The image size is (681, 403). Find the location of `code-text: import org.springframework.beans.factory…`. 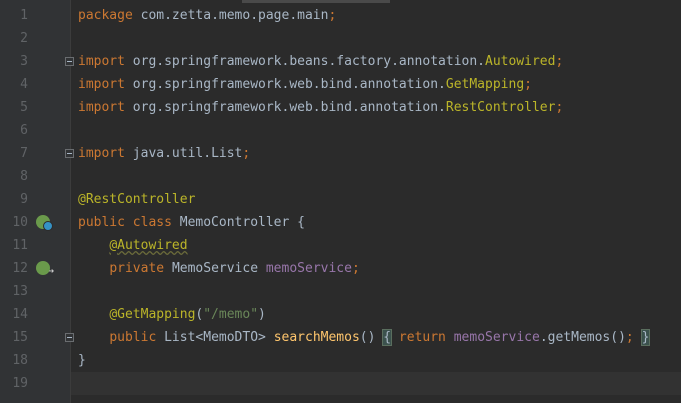

code-text: import org.springframework.beans.factory… is located at coordinates (320, 61).